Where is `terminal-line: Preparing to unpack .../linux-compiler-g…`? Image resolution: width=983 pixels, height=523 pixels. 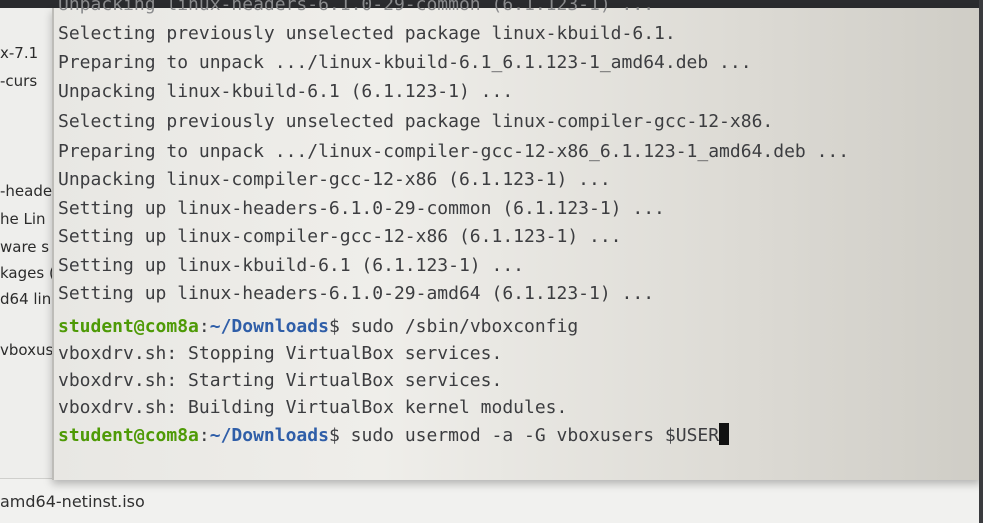 terminal-line: Preparing to unpack .../linux-compiler-g… is located at coordinates (454, 151).